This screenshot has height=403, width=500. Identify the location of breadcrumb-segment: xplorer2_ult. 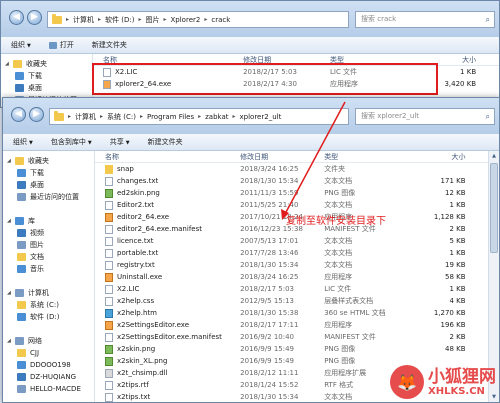
(261, 117).